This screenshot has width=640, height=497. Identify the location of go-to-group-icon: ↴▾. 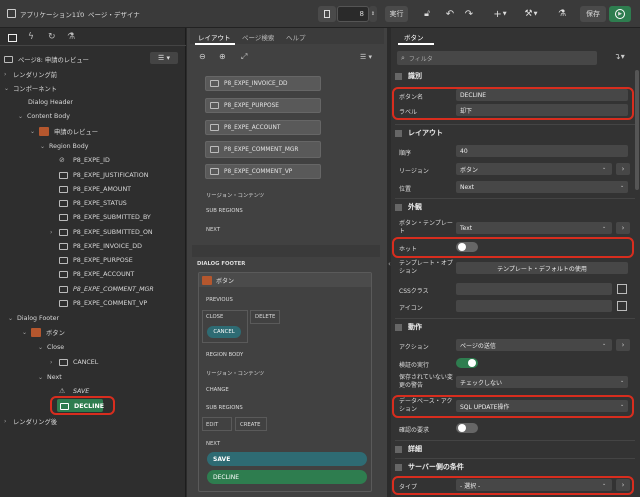
(619, 56).